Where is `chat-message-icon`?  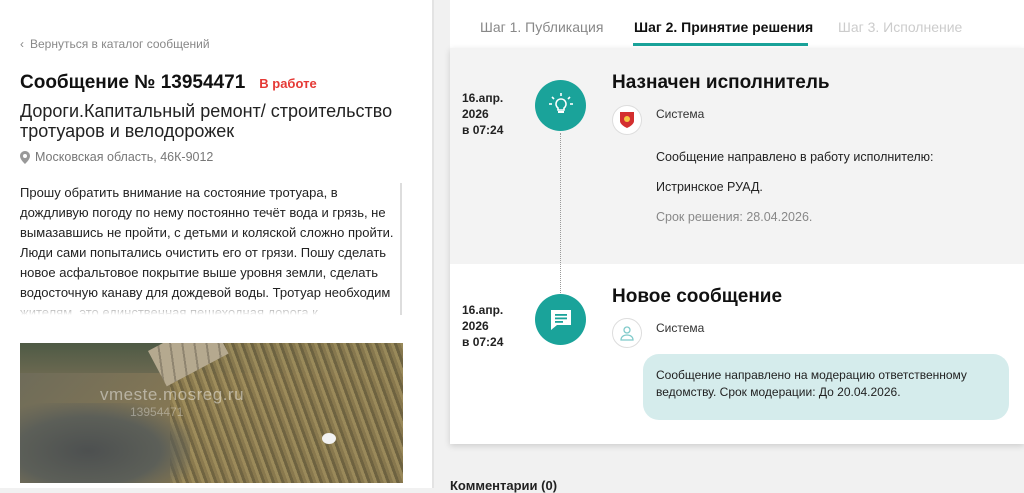
chat-message-icon is located at coordinates (560, 319).